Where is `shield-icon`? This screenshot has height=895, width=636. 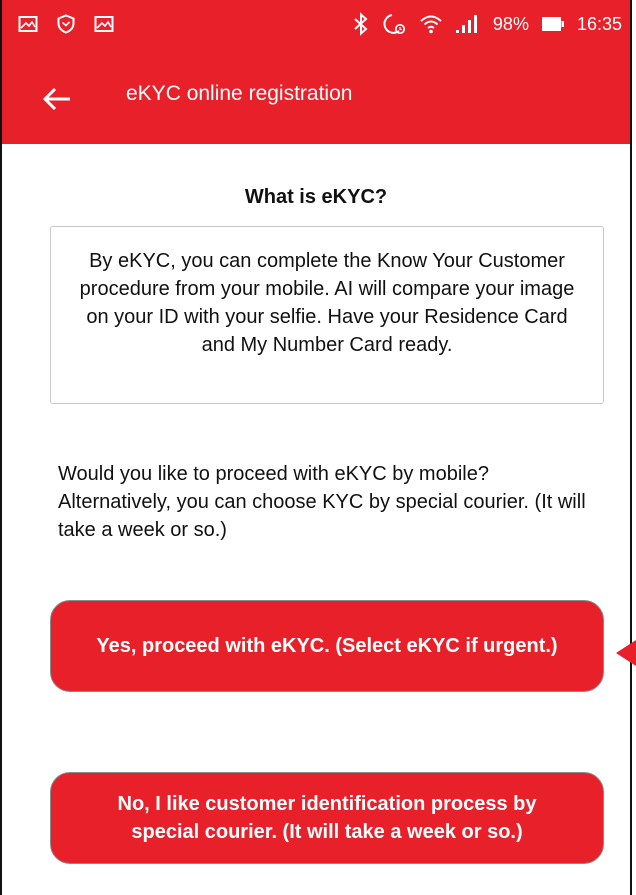 shield-icon is located at coordinates (66, 24).